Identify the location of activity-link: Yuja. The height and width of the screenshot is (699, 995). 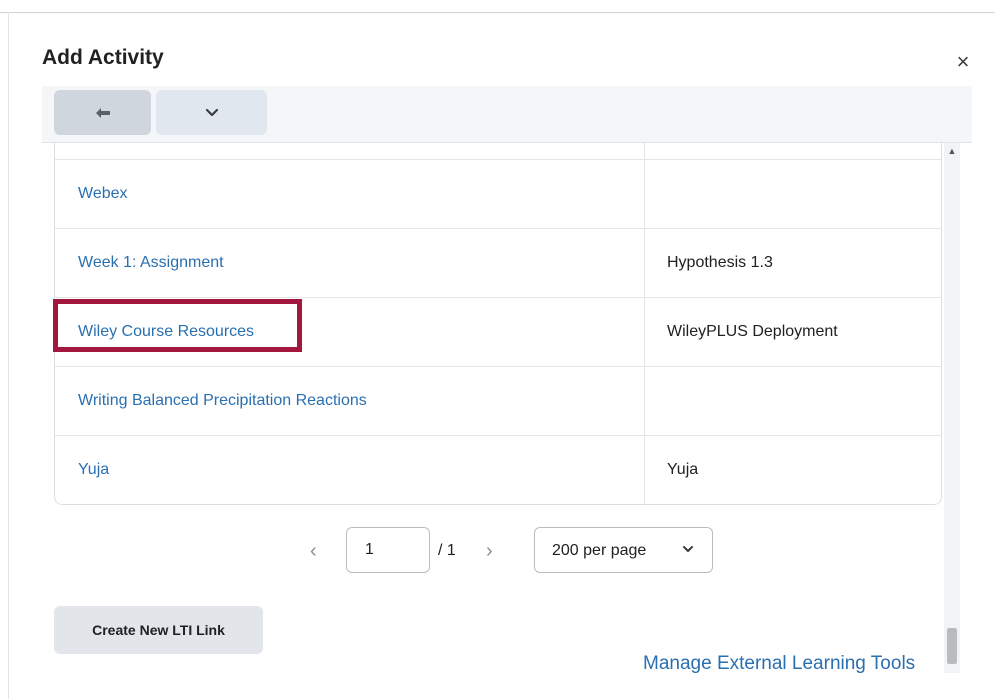
(93, 470).